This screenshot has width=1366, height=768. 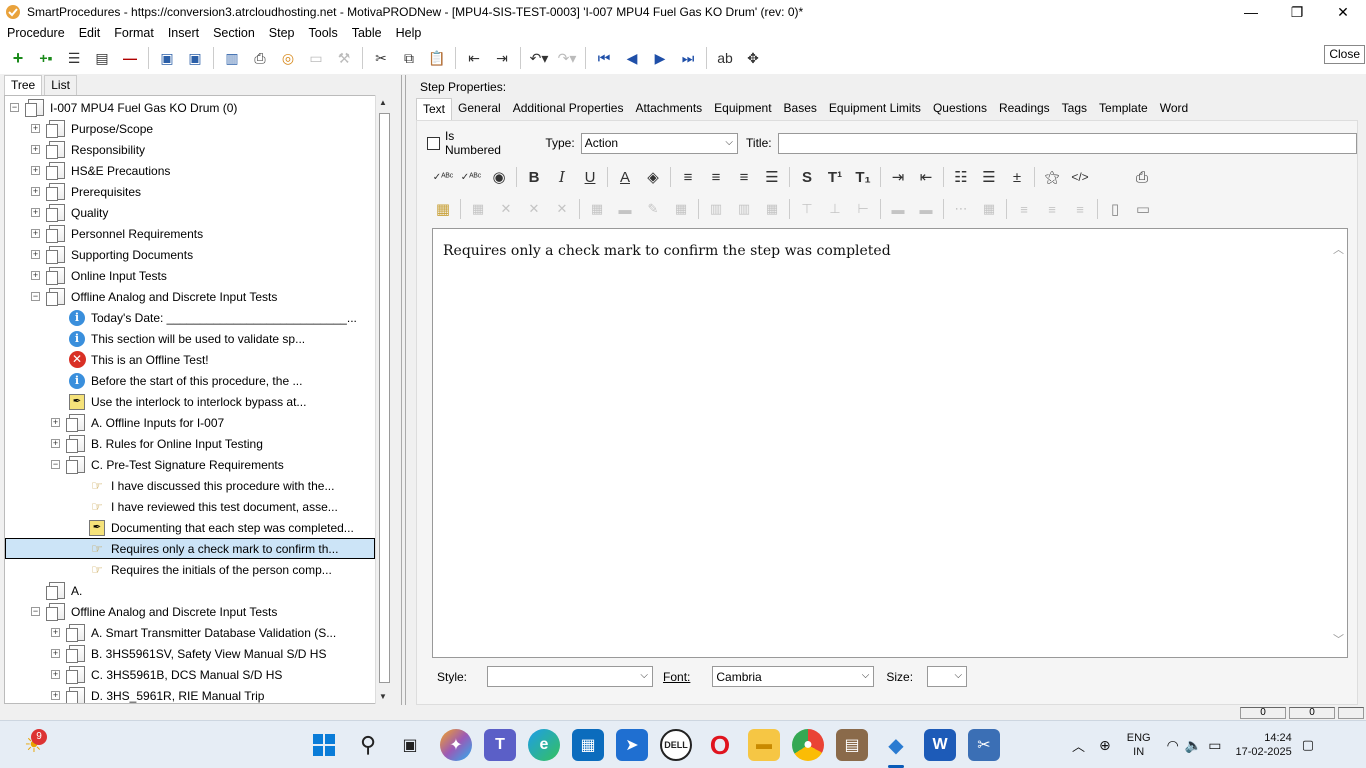 I want to click on tree-node: + B. 3HS5961SV, Safety View Manual S/D HS, so click(x=188, y=653).